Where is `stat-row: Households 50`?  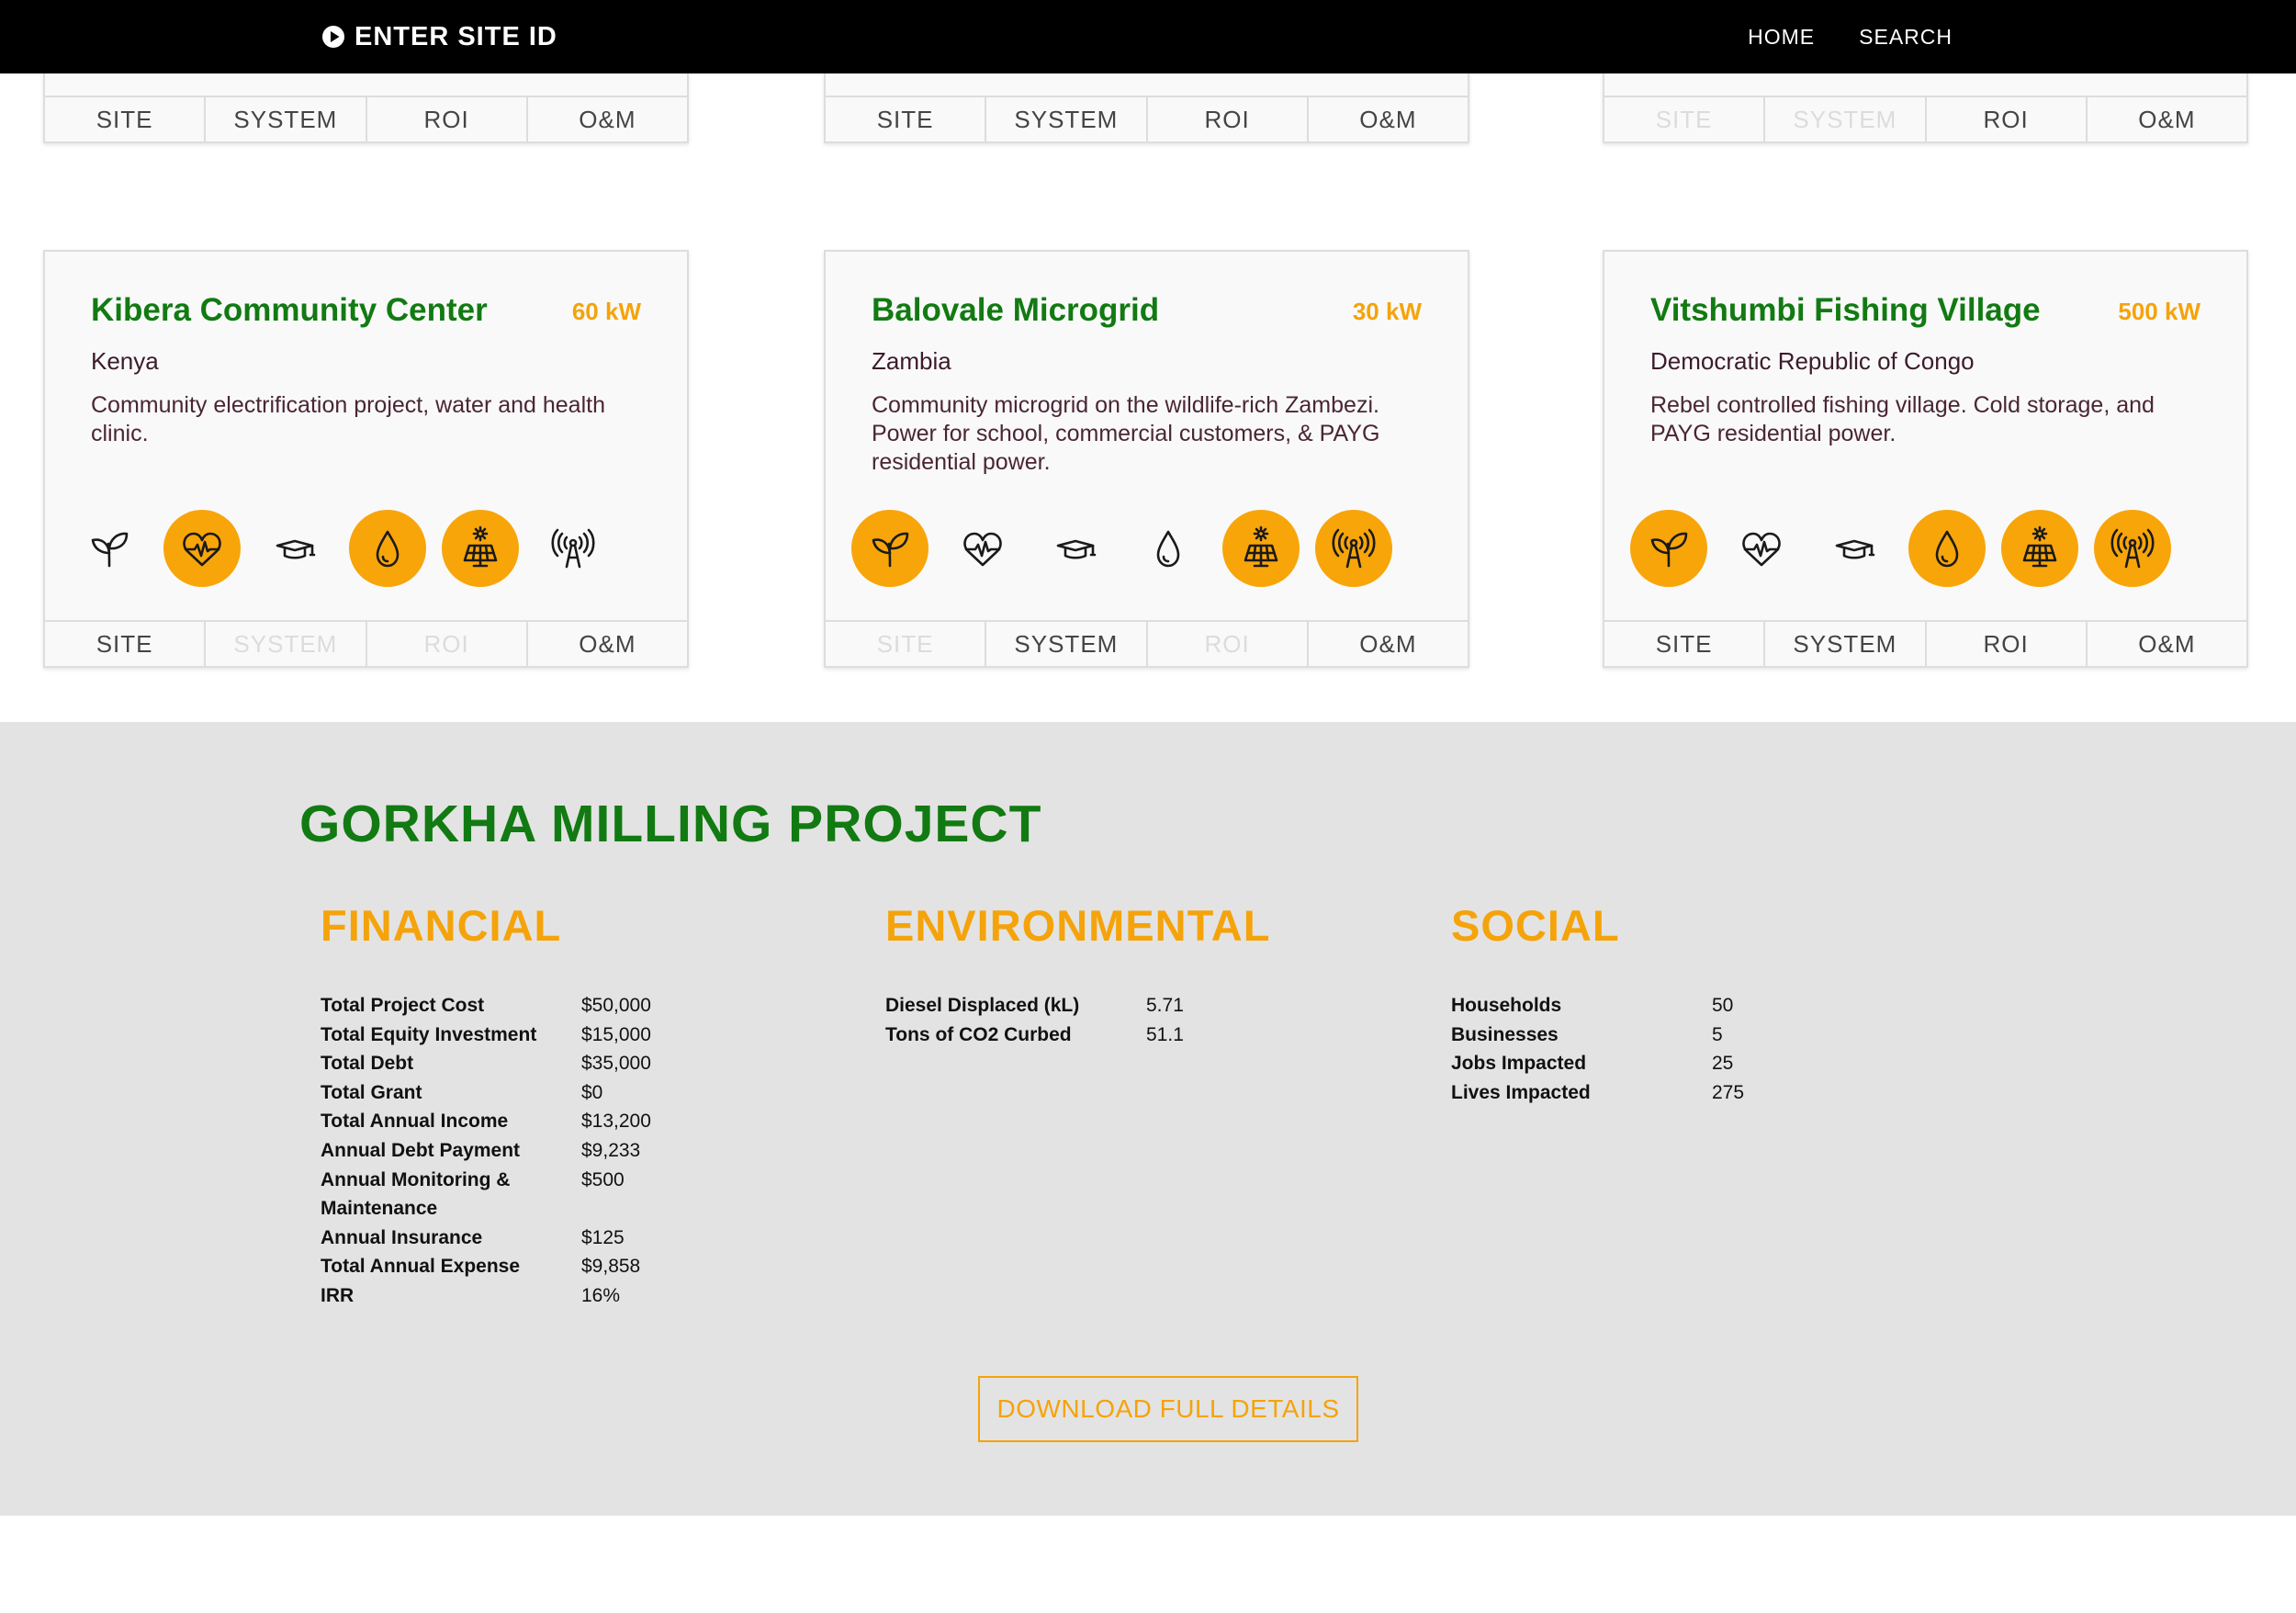
stat-row: Households 50 is located at coordinates (1597, 1006).